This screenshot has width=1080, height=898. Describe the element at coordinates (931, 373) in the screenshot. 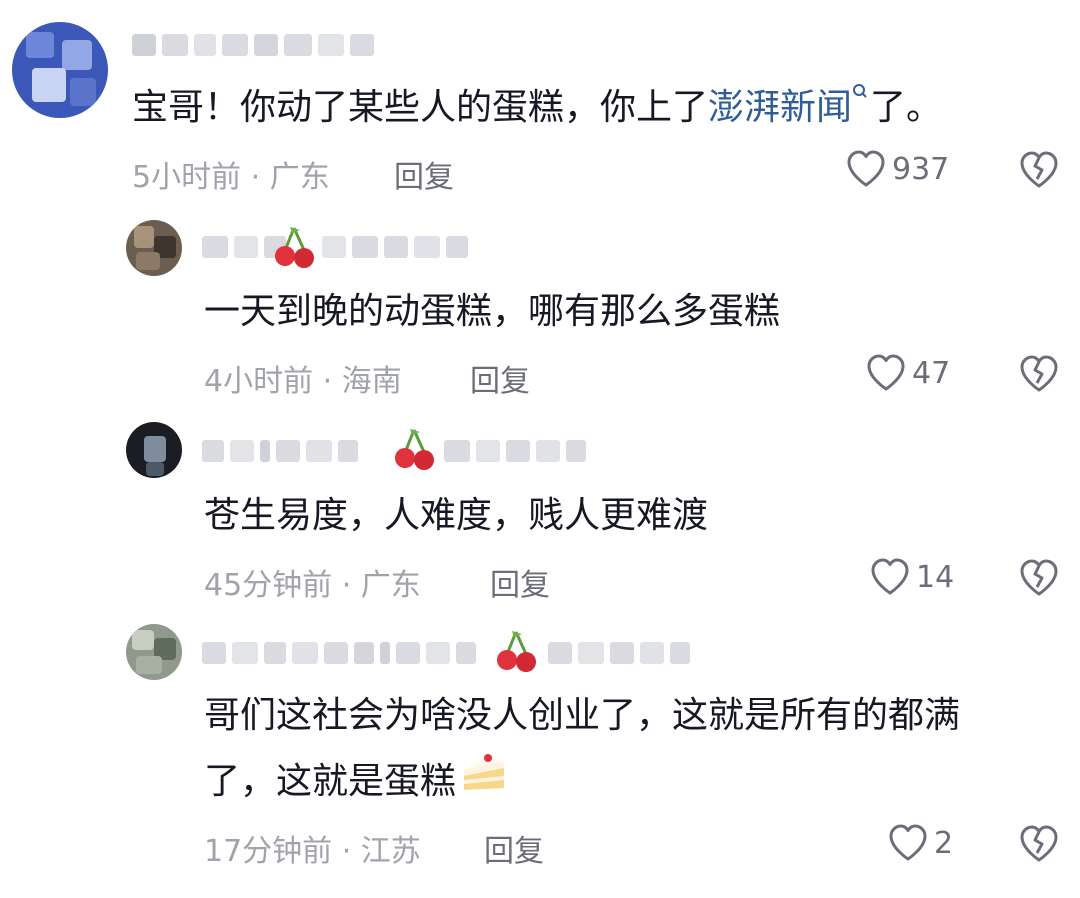

I see `like-count: 47` at that location.